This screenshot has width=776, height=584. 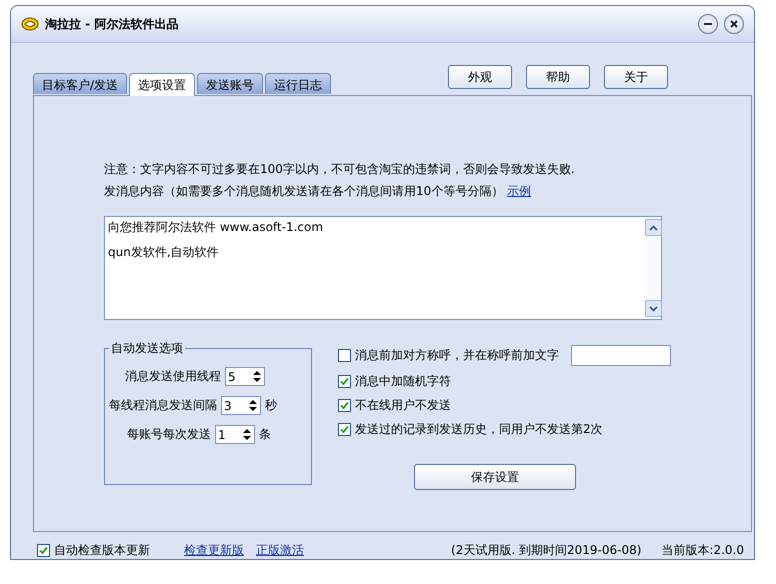 What do you see at coordinates (235, 434) in the screenshot?
I see `number-spinner: 1` at bounding box center [235, 434].